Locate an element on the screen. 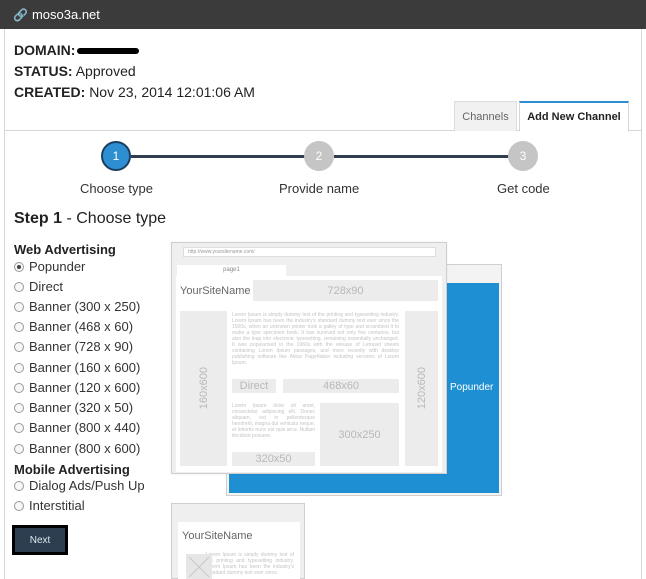 This screenshot has width=646, height=579. option-label: Banner (320 x 50) is located at coordinates (81, 407).